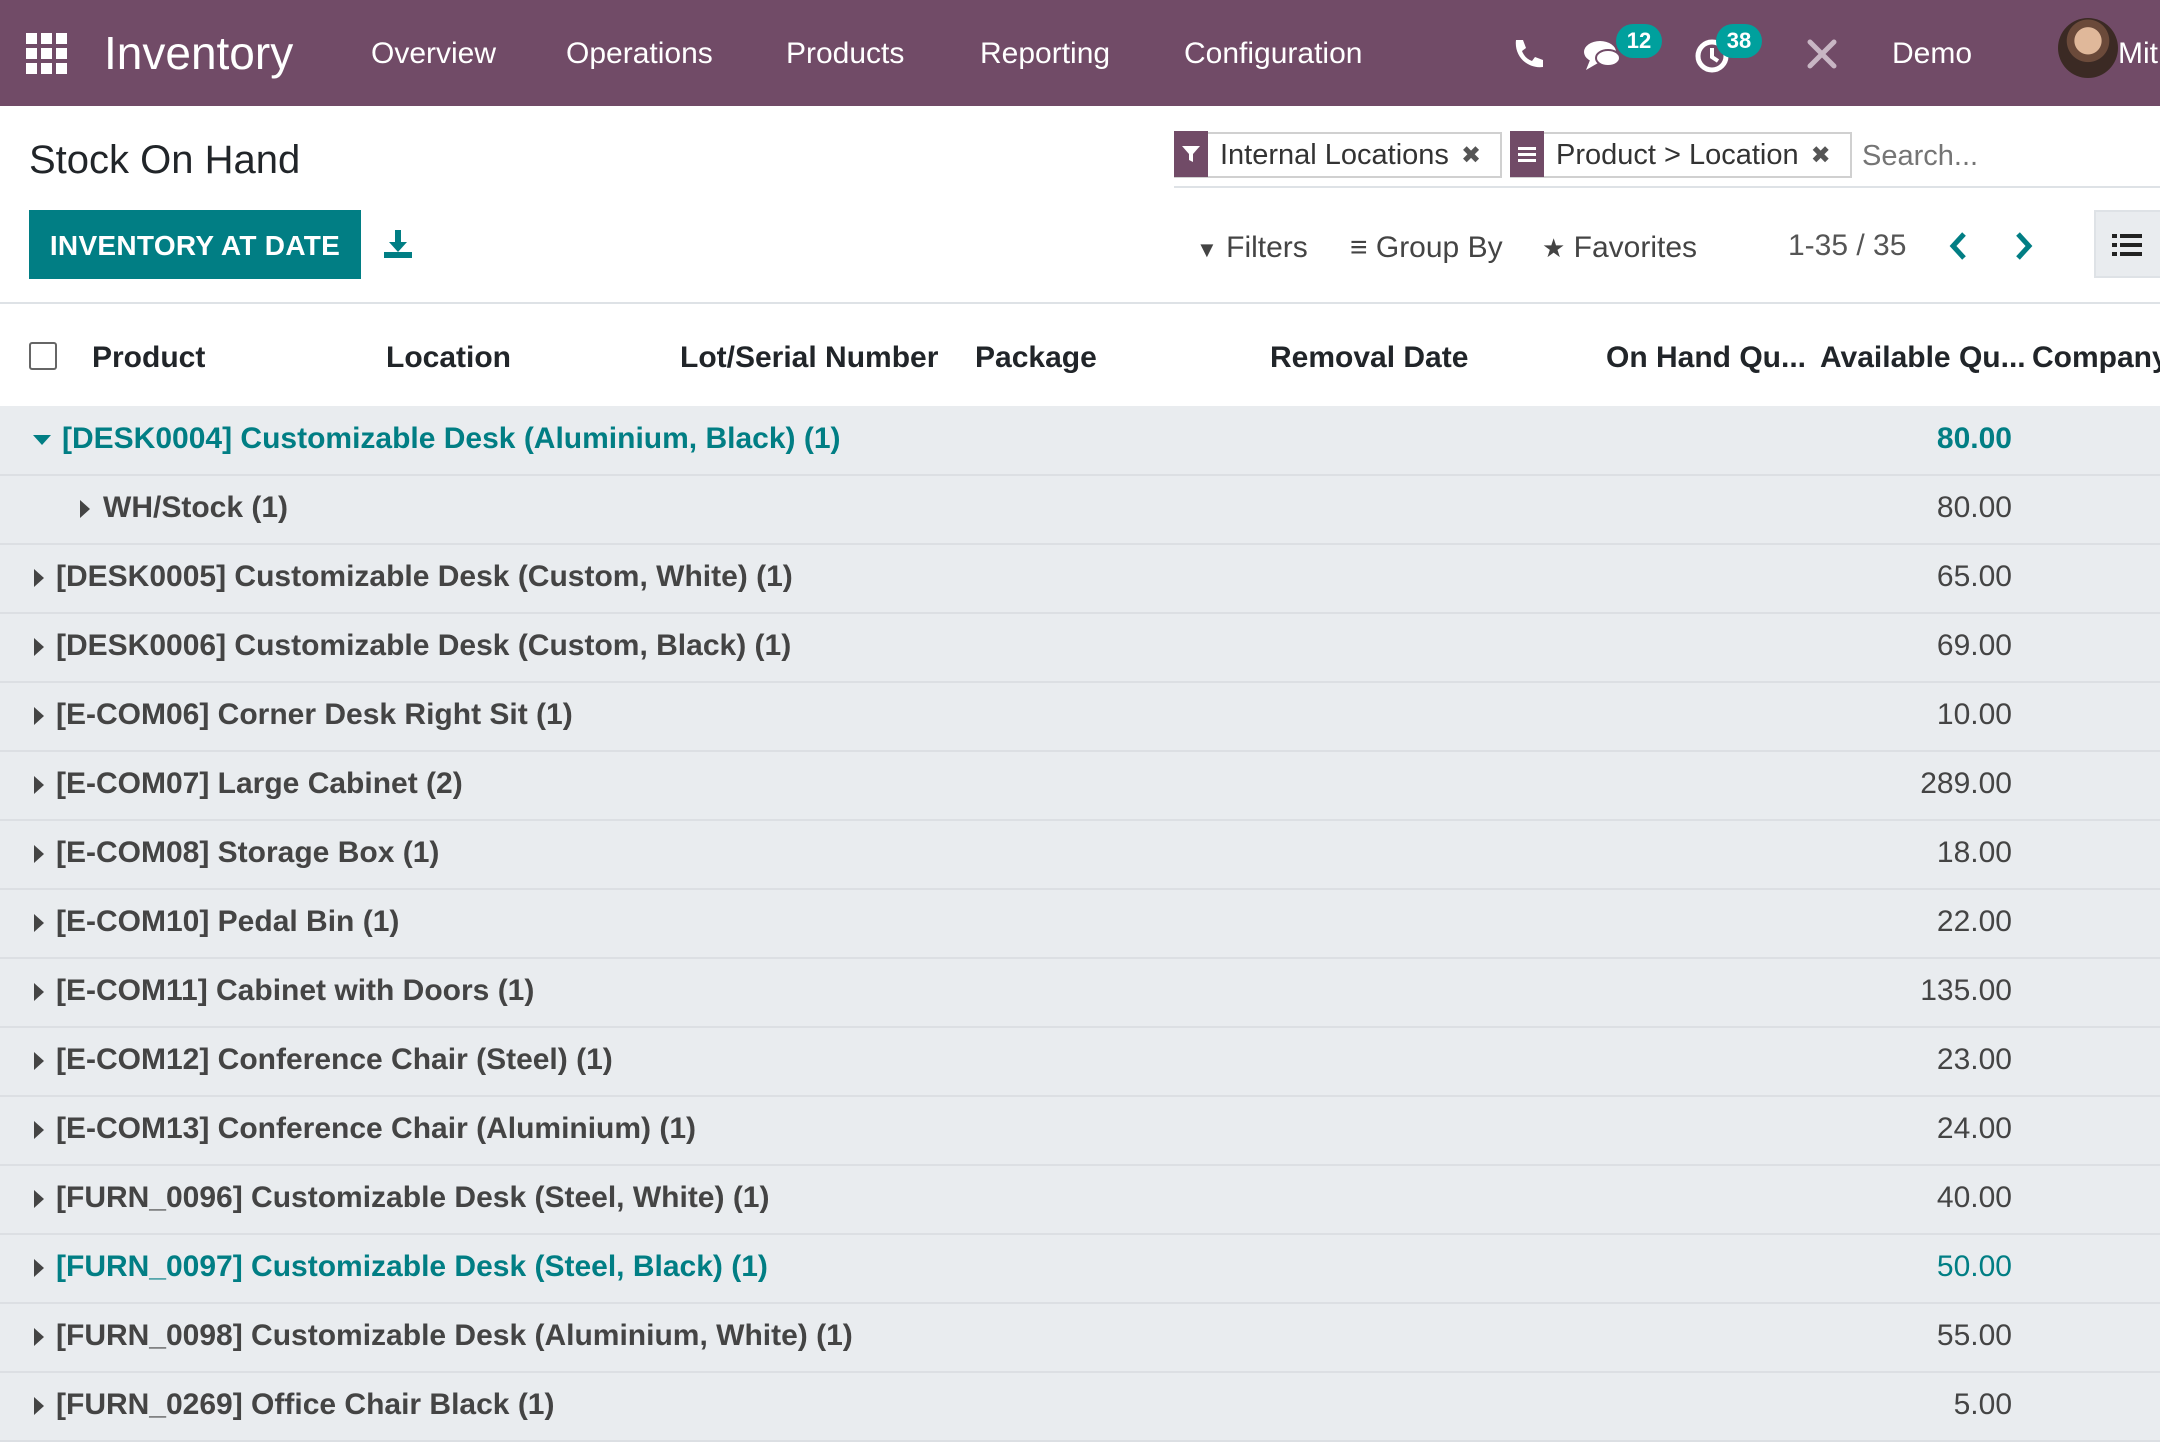 The height and width of the screenshot is (1442, 2160). I want to click on favorites-label: Favorites, so click(1635, 247).